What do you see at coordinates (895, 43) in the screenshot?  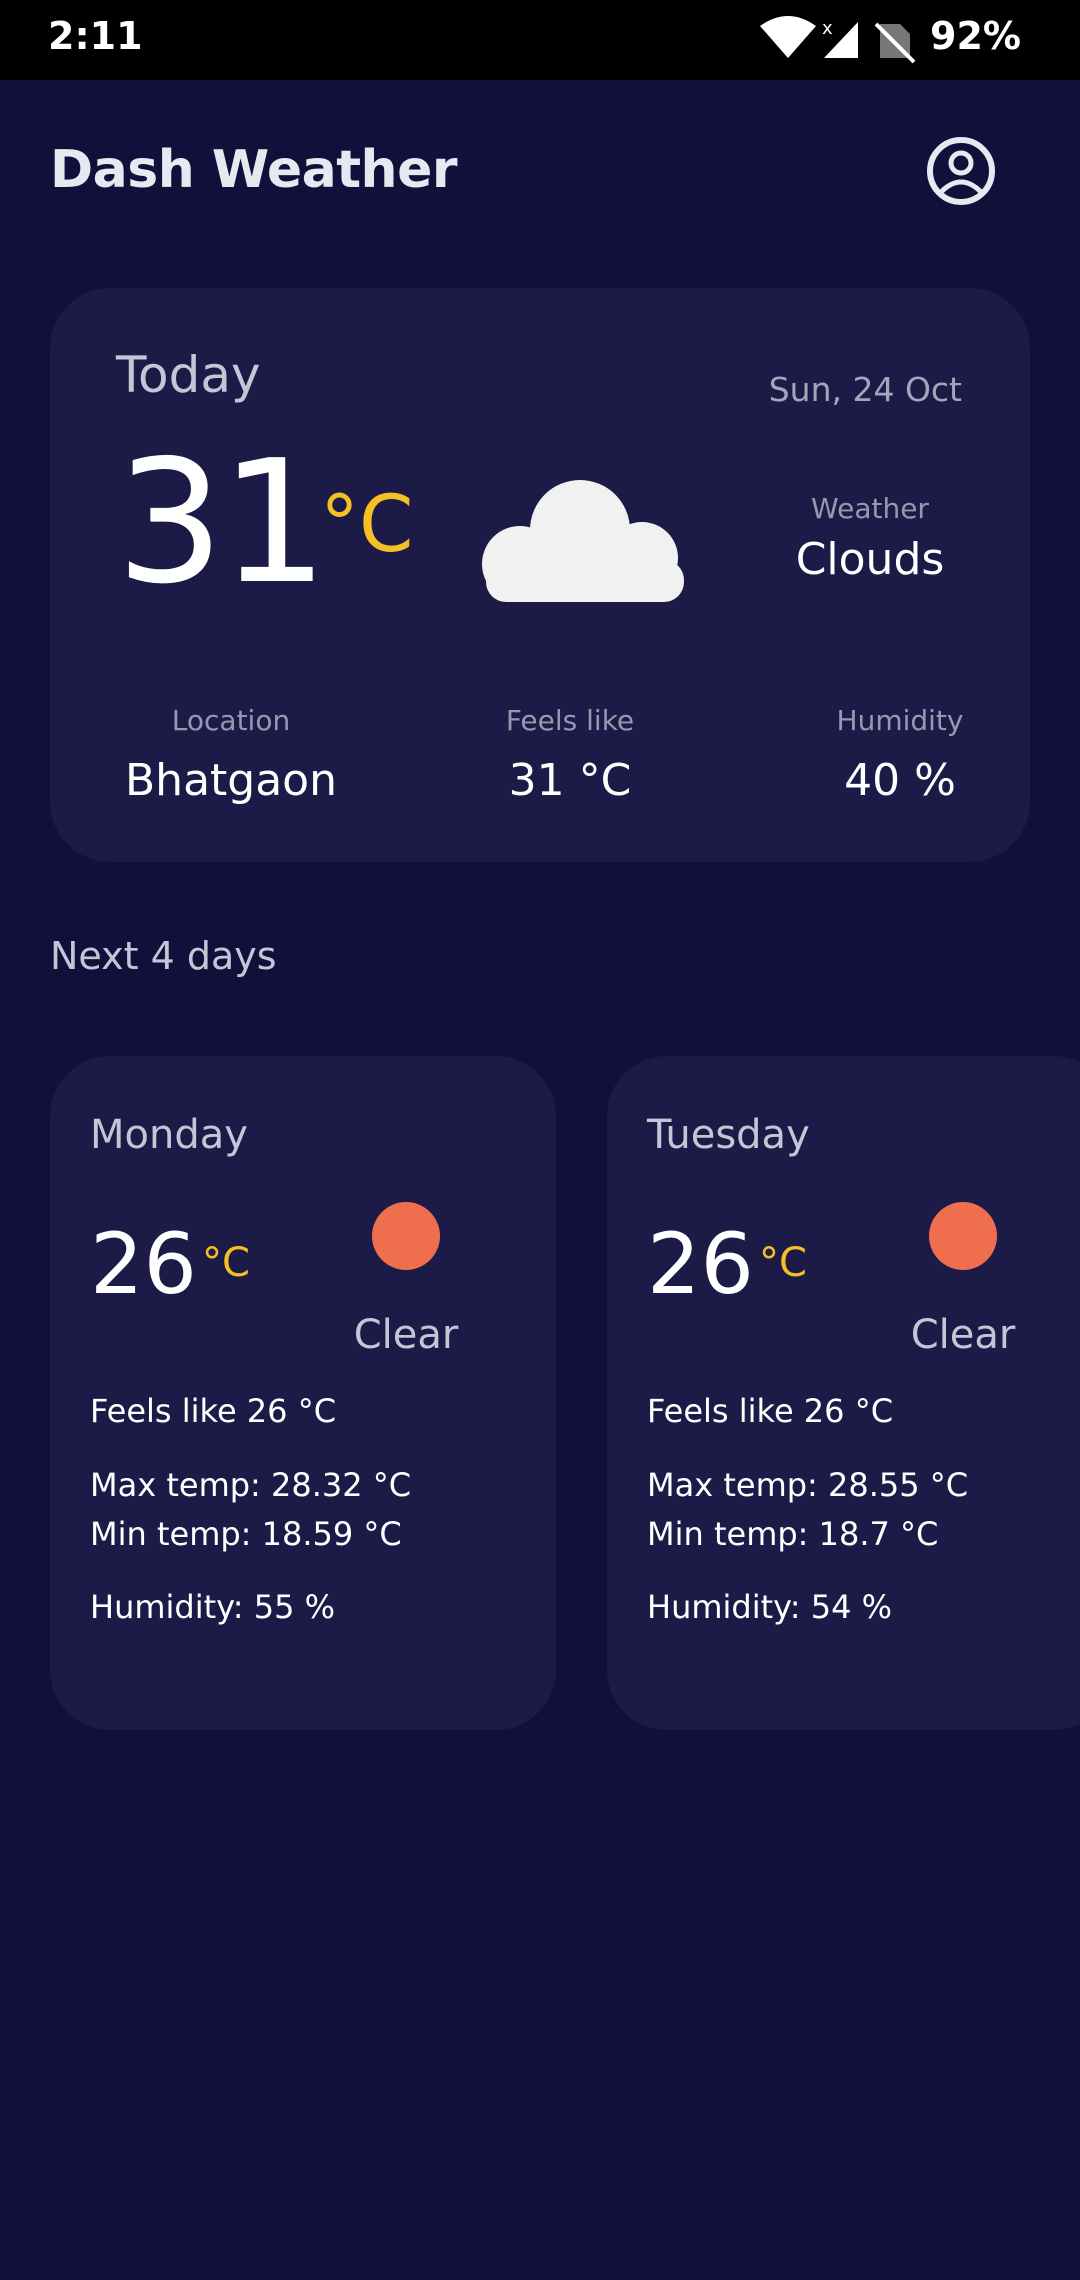 I see `no-sim-icon` at bounding box center [895, 43].